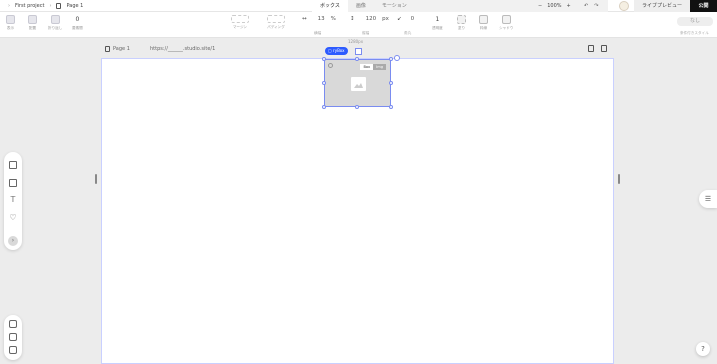 The width and height of the screenshot is (717, 364). I want to click on display-label: 表示, so click(10, 28).